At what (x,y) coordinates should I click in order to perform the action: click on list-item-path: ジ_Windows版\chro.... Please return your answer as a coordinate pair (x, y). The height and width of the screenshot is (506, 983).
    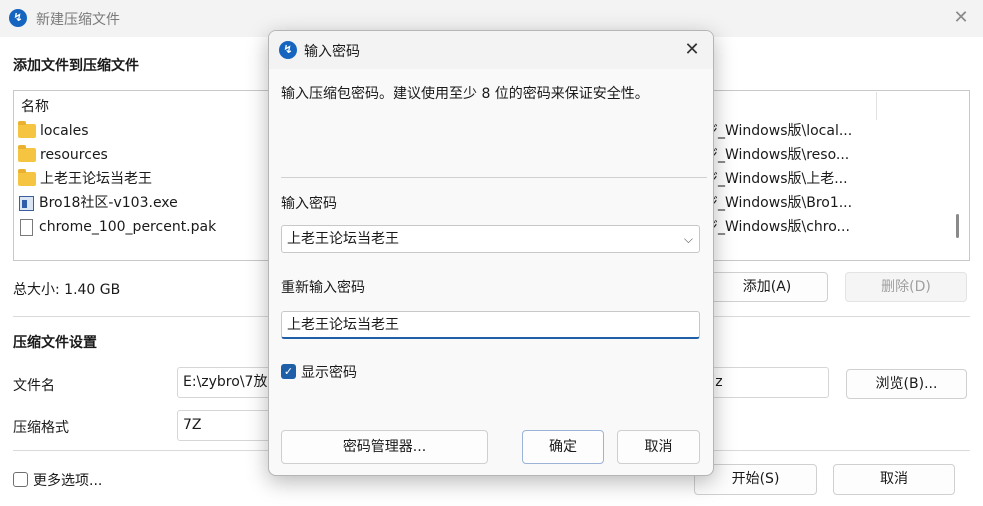
    Looking at the image, I should click on (777, 227).